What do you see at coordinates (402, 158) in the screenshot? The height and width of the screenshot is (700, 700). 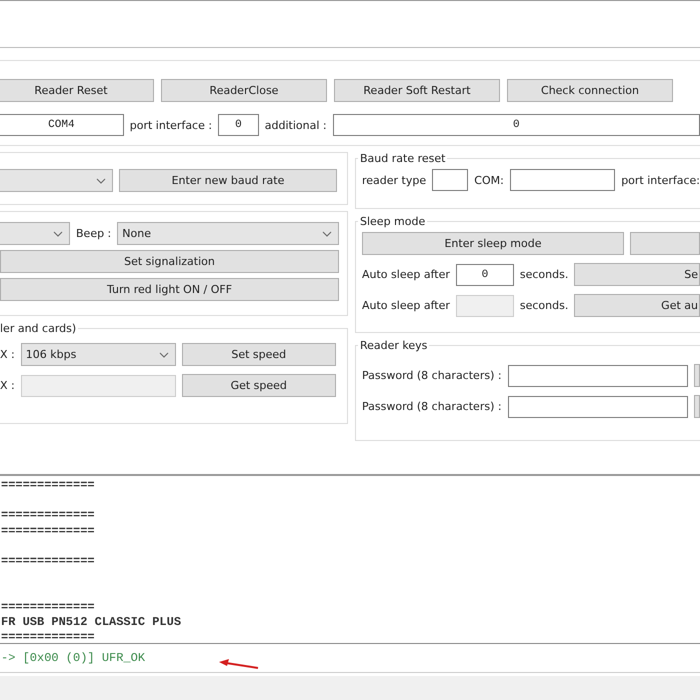 I see `baud-rate-reset-title: Baud rate reset` at bounding box center [402, 158].